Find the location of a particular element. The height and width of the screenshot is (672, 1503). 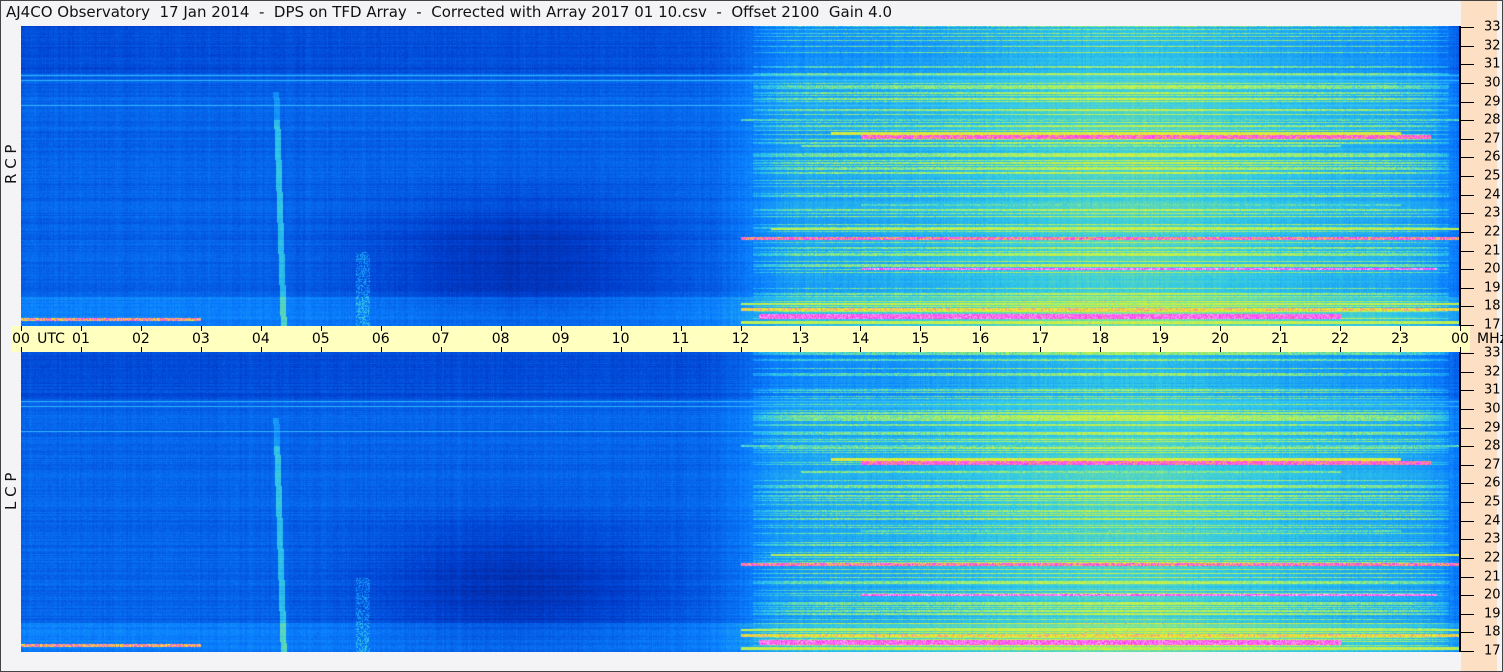

time-tick-label: 22 is located at coordinates (1340, 339).